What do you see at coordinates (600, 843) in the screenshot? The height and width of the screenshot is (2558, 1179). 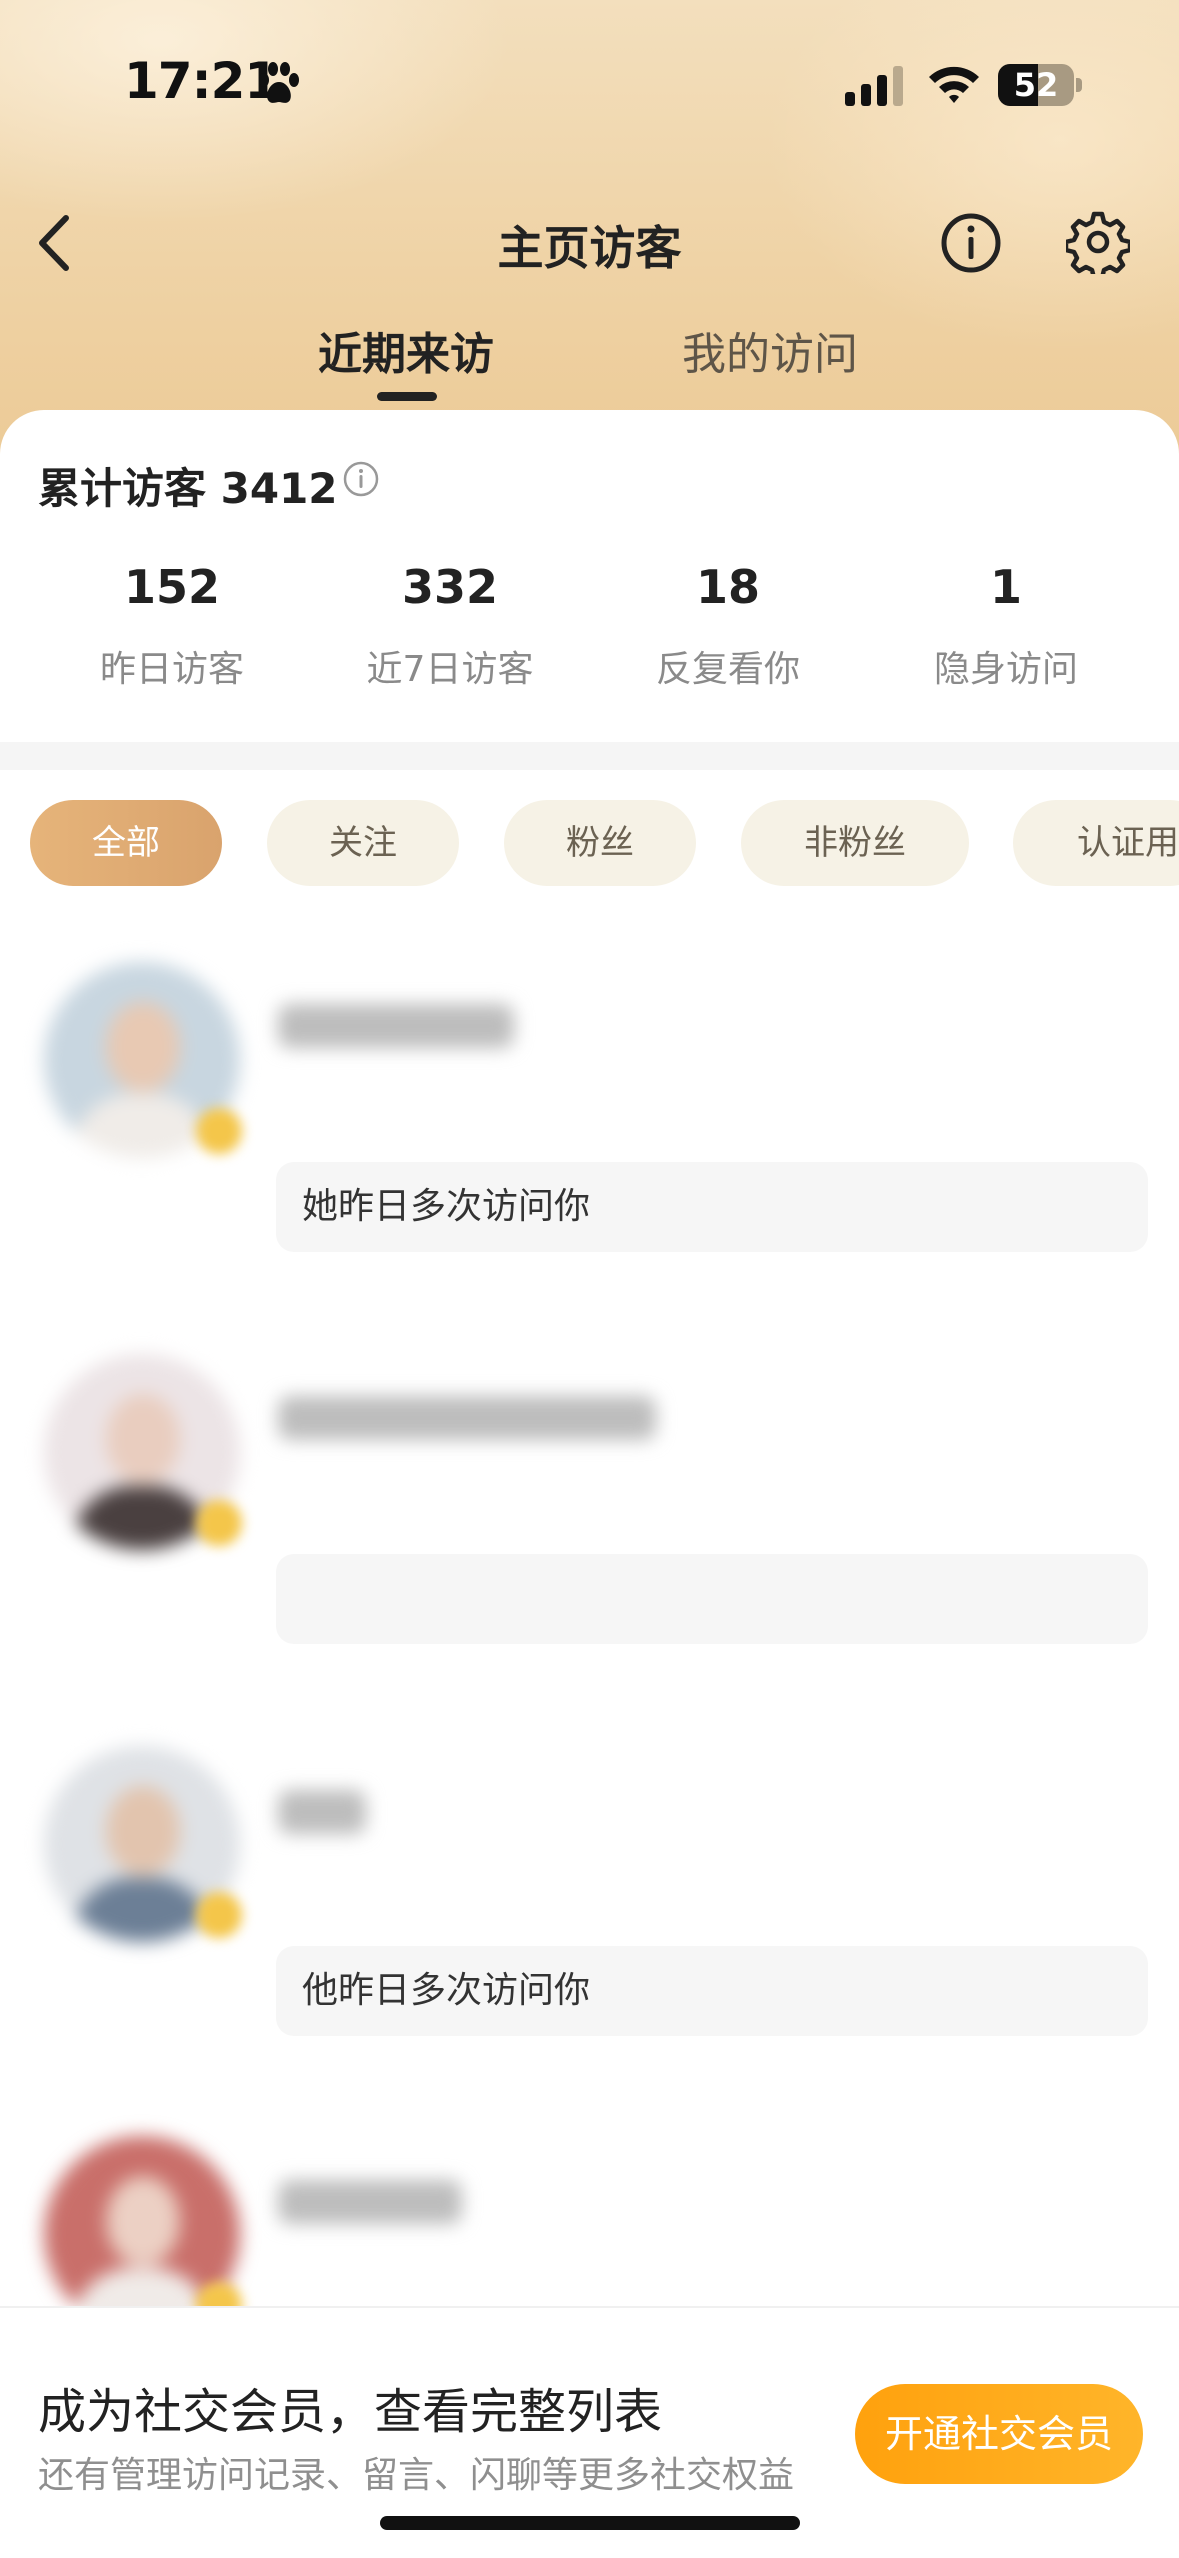 I see `filter-fans: 粉丝` at bounding box center [600, 843].